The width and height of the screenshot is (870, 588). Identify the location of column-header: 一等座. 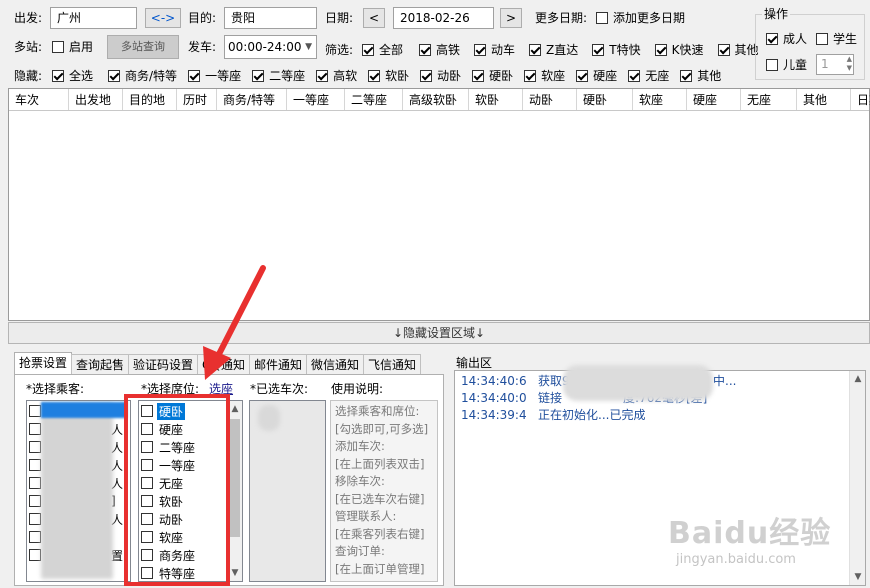
(316, 99).